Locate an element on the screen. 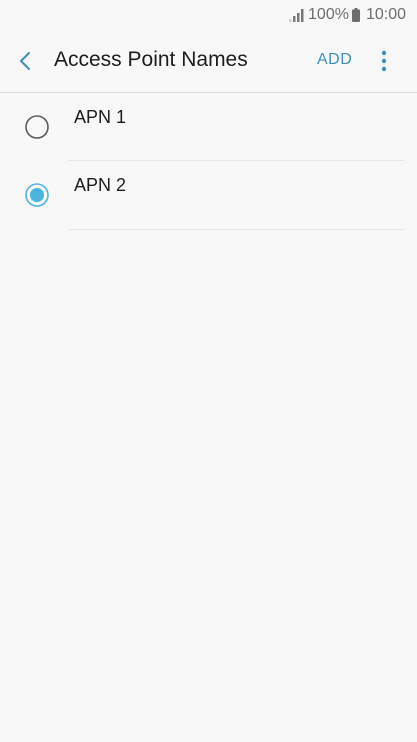  status-bar: 100% 10:00 is located at coordinates (208, 15).